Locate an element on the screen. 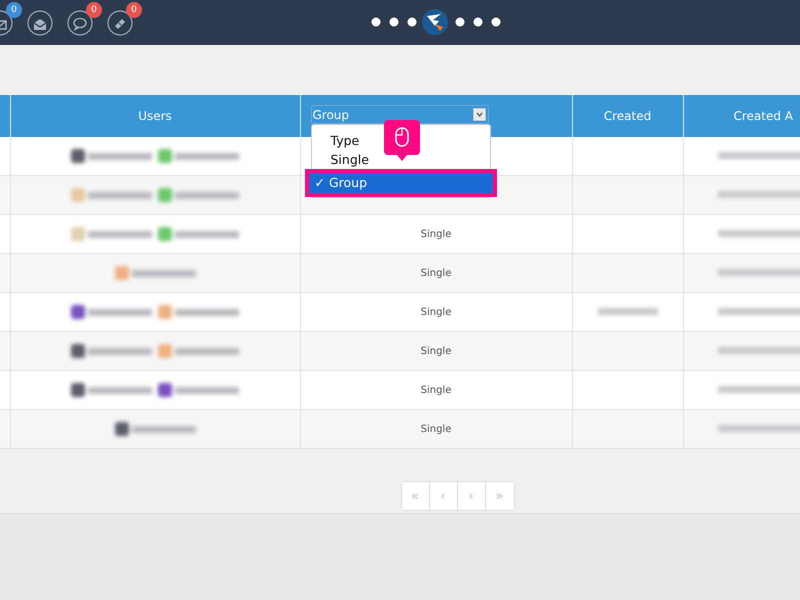 The width and height of the screenshot is (800, 600). group-select: Group is located at coordinates (399, 114).